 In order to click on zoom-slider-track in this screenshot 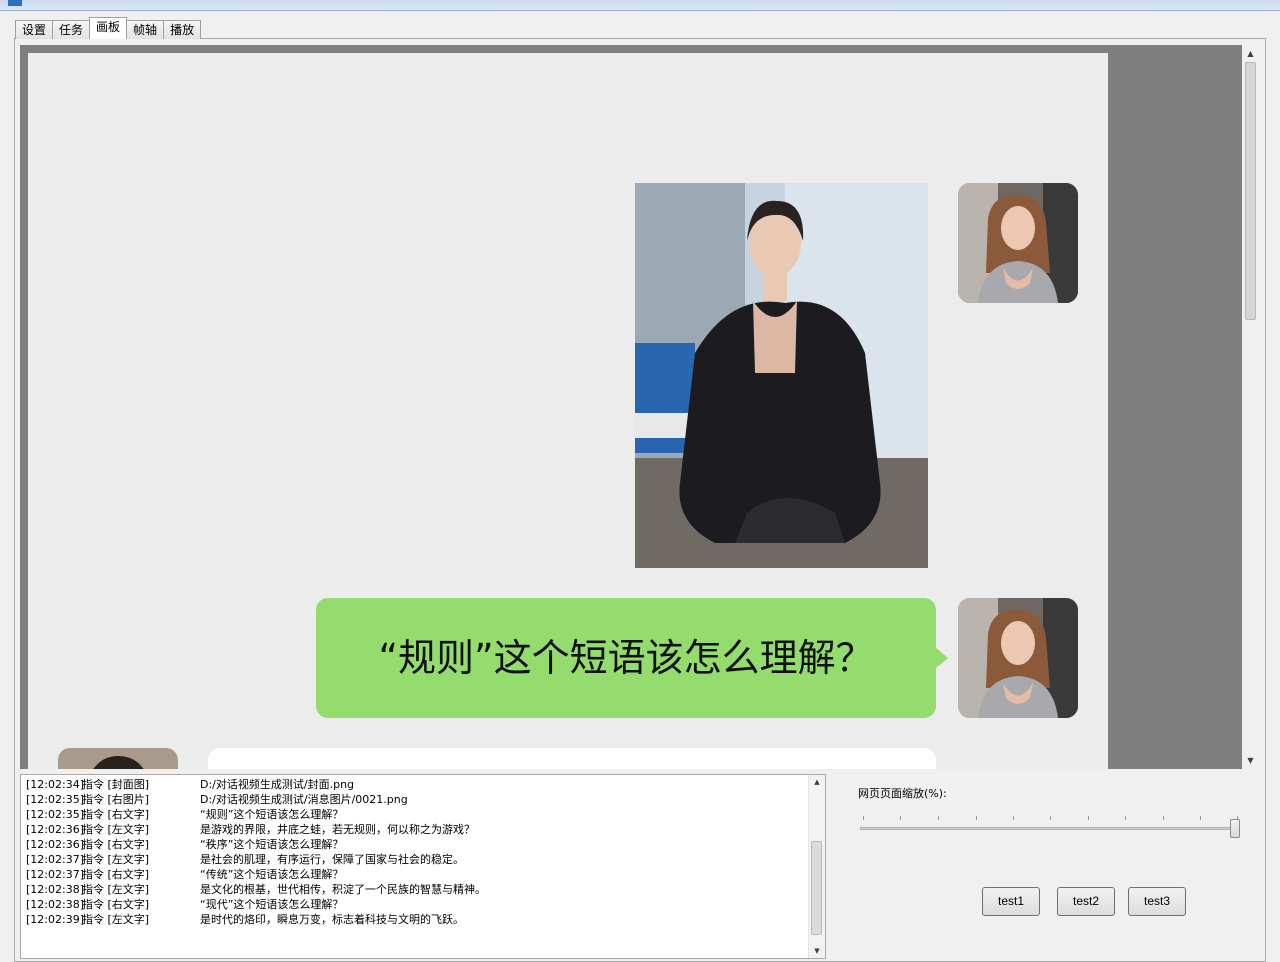, I will do `click(1050, 828)`.